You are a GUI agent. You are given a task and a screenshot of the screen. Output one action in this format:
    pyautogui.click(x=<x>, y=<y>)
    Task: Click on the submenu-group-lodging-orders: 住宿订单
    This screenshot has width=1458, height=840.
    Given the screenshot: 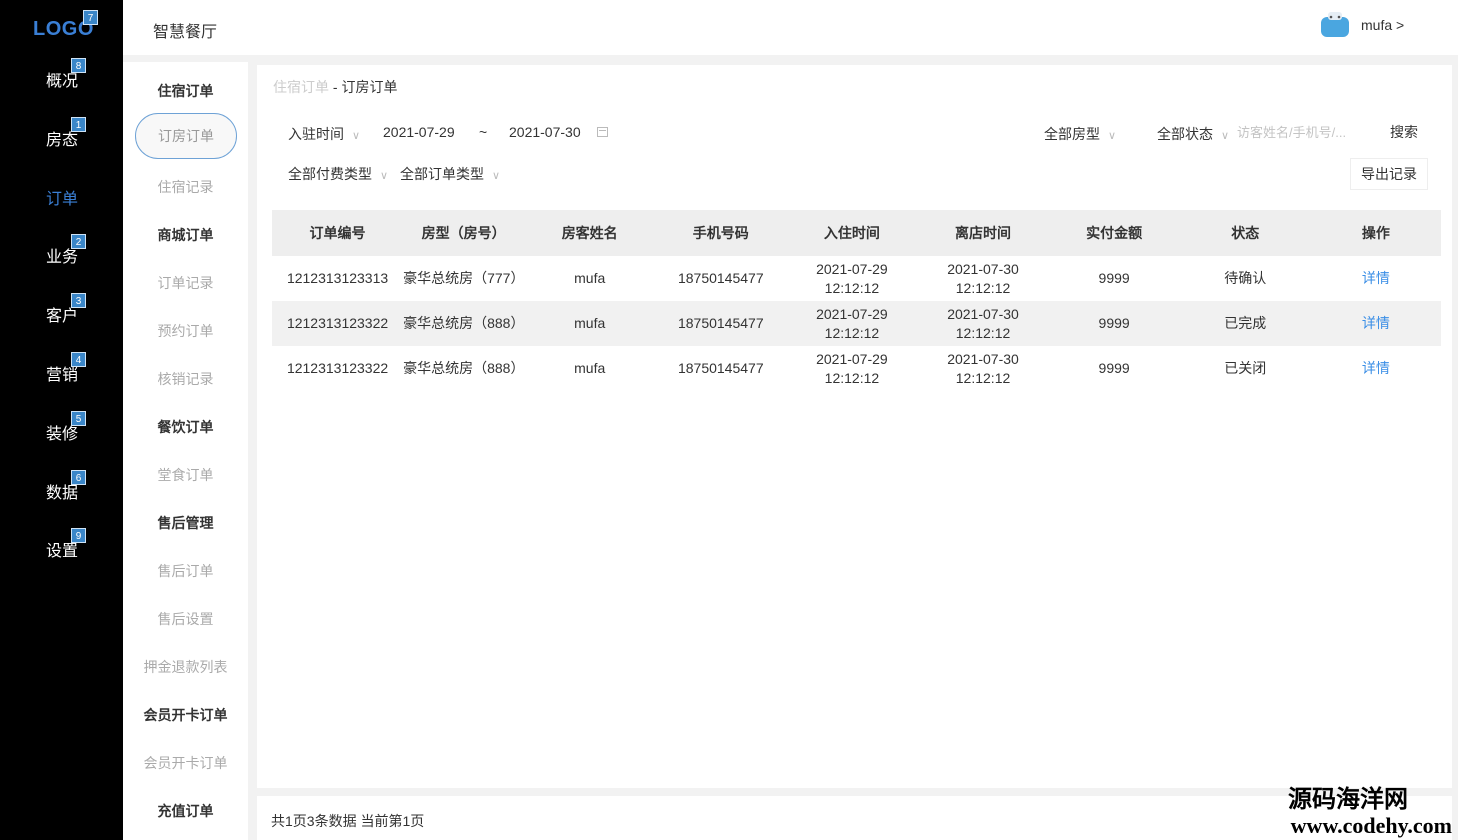 What is the action you would take?
    pyautogui.click(x=185, y=91)
    